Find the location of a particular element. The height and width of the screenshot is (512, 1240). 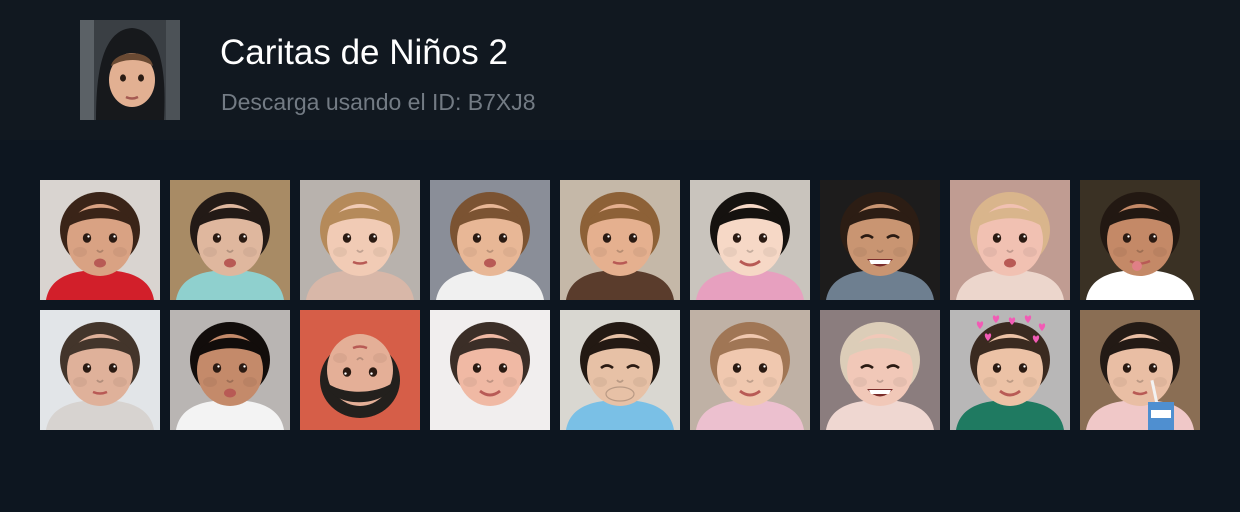

child-hearts-crown-face-icon is located at coordinates (1010, 370).